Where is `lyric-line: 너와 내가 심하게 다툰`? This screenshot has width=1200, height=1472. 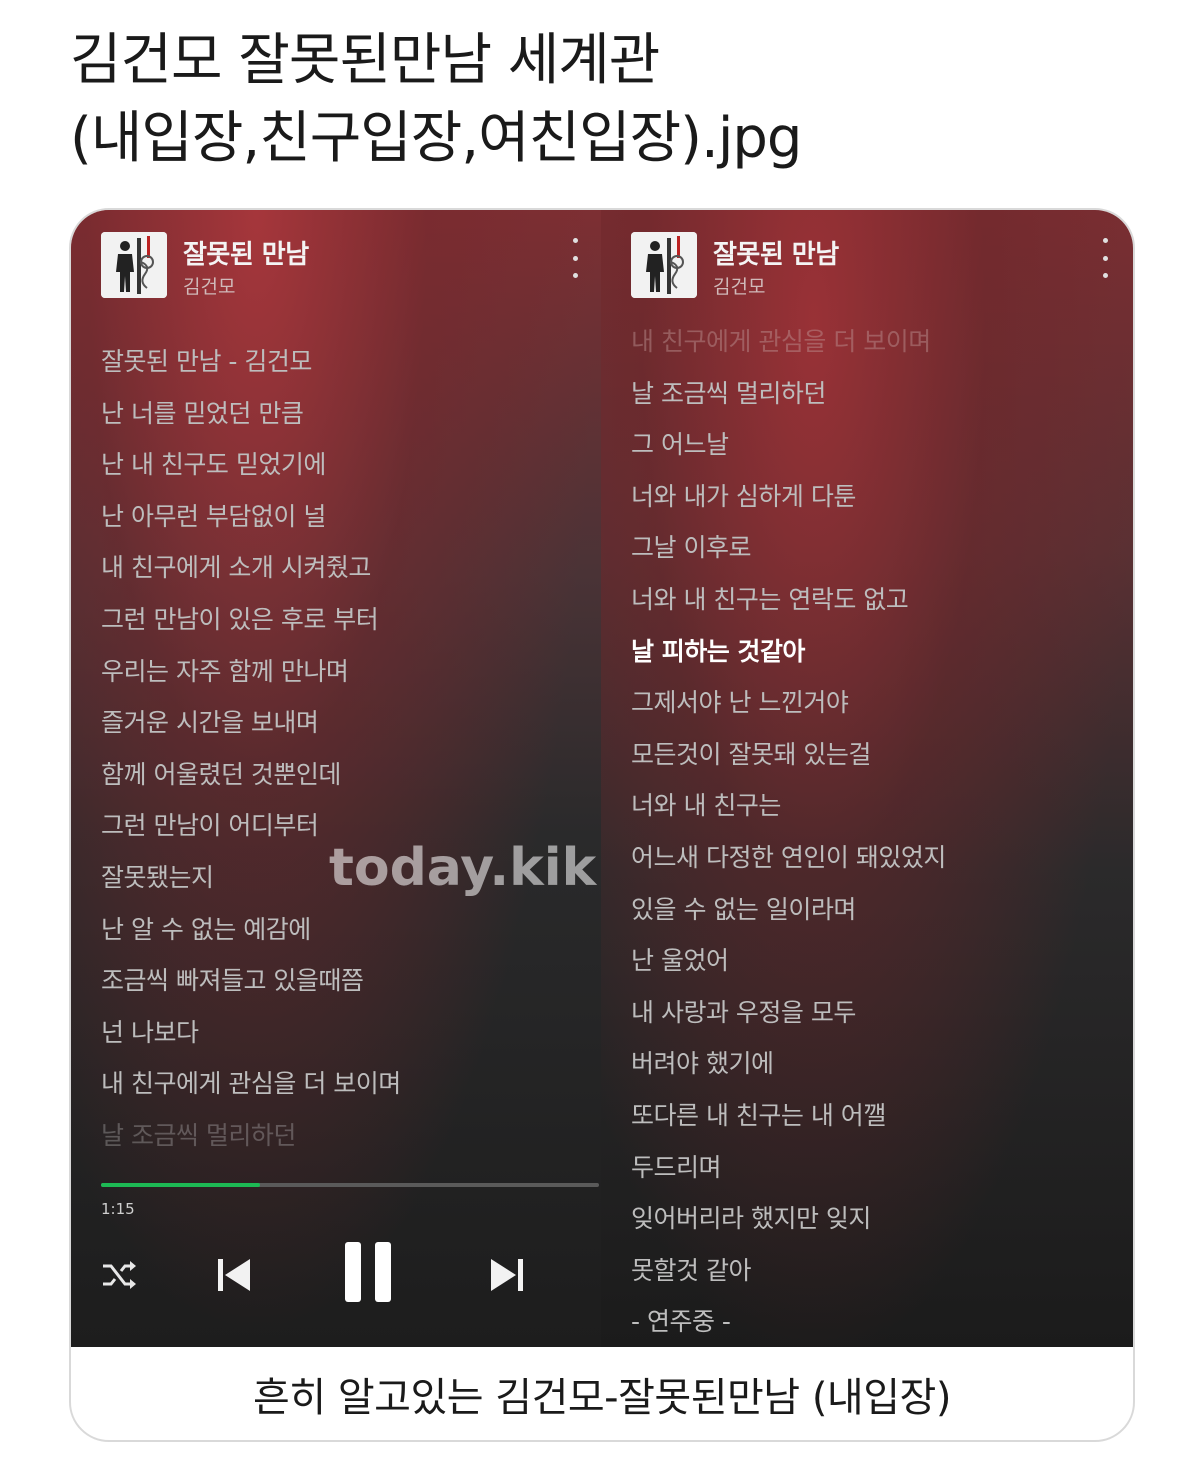 lyric-line: 너와 내가 심하게 다툰 is located at coordinates (788, 497).